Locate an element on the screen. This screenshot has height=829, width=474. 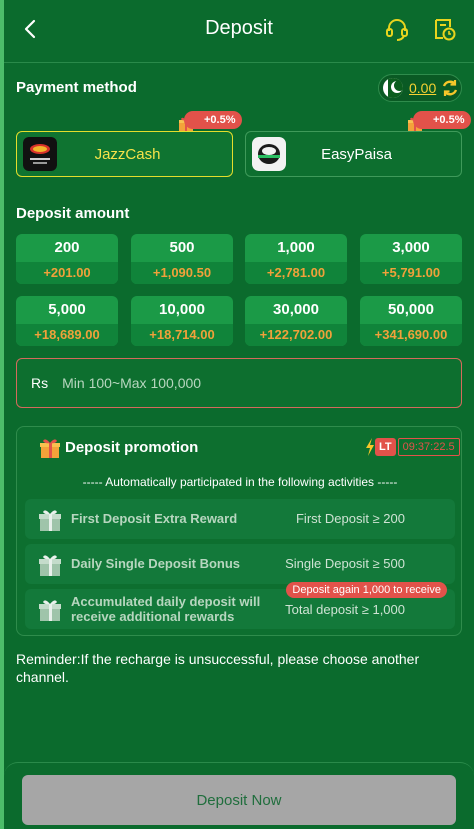
deposit-now-button: Deposit Now is located at coordinates (239, 800).